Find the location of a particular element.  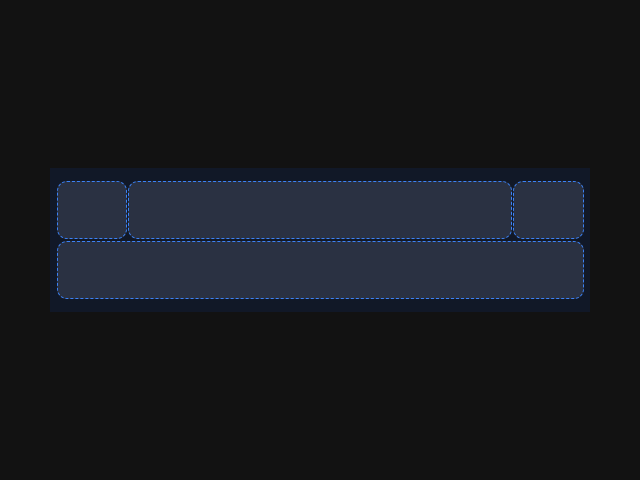

grid-cell-a is located at coordinates (92, 210).